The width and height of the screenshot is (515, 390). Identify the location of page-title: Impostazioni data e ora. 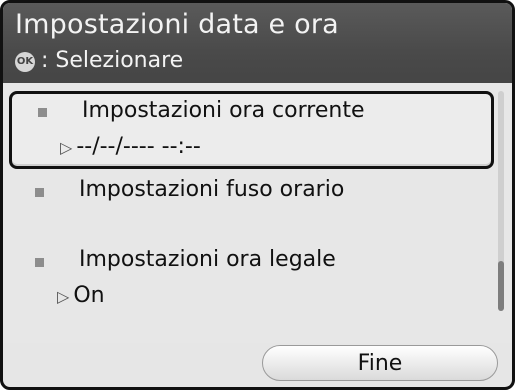
(177, 24).